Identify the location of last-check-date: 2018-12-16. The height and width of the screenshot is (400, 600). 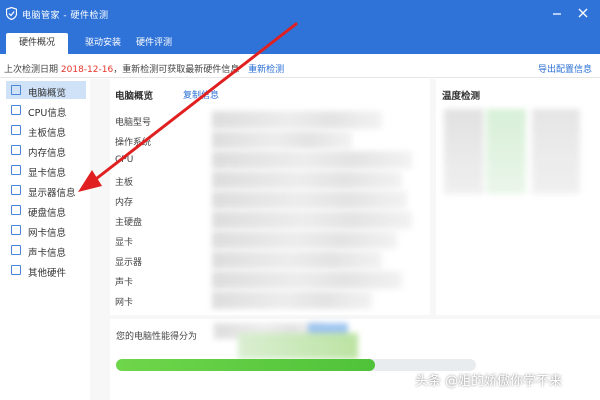
(87, 70).